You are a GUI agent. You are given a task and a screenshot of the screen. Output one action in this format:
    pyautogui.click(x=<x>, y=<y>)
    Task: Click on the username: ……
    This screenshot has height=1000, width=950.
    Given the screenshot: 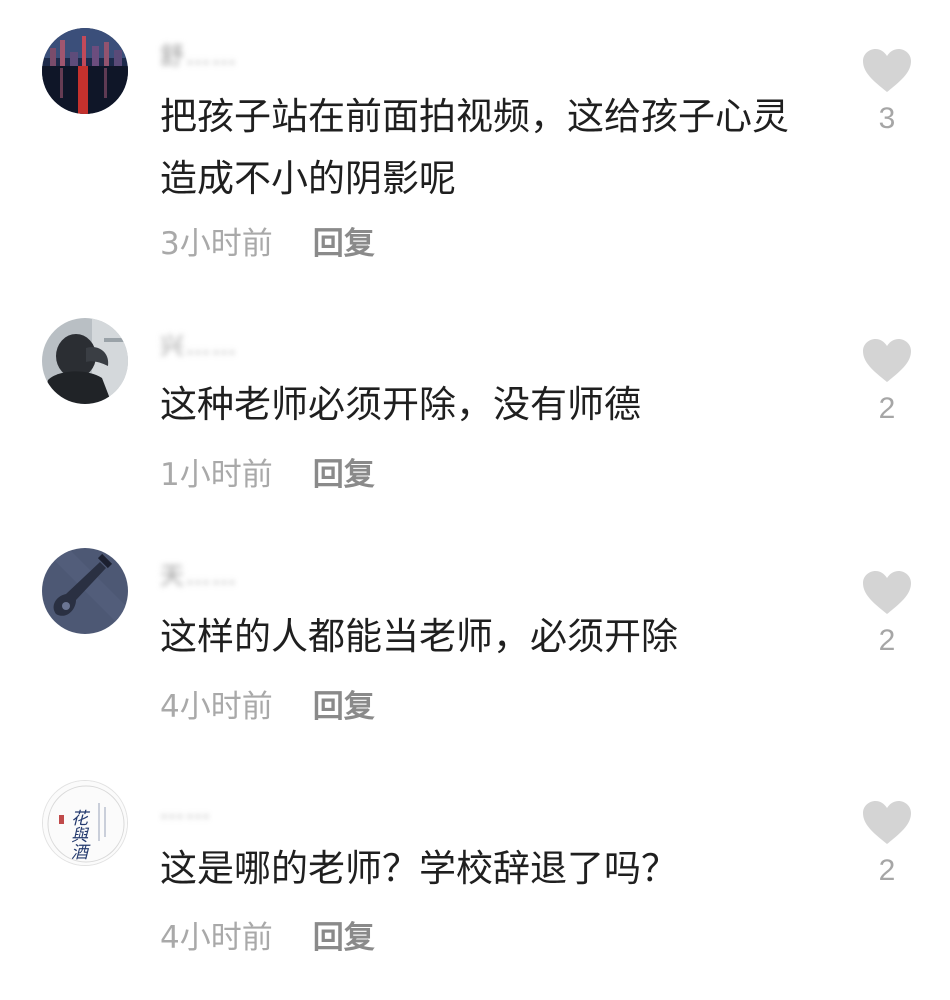 What is the action you would take?
    pyautogui.click(x=186, y=810)
    